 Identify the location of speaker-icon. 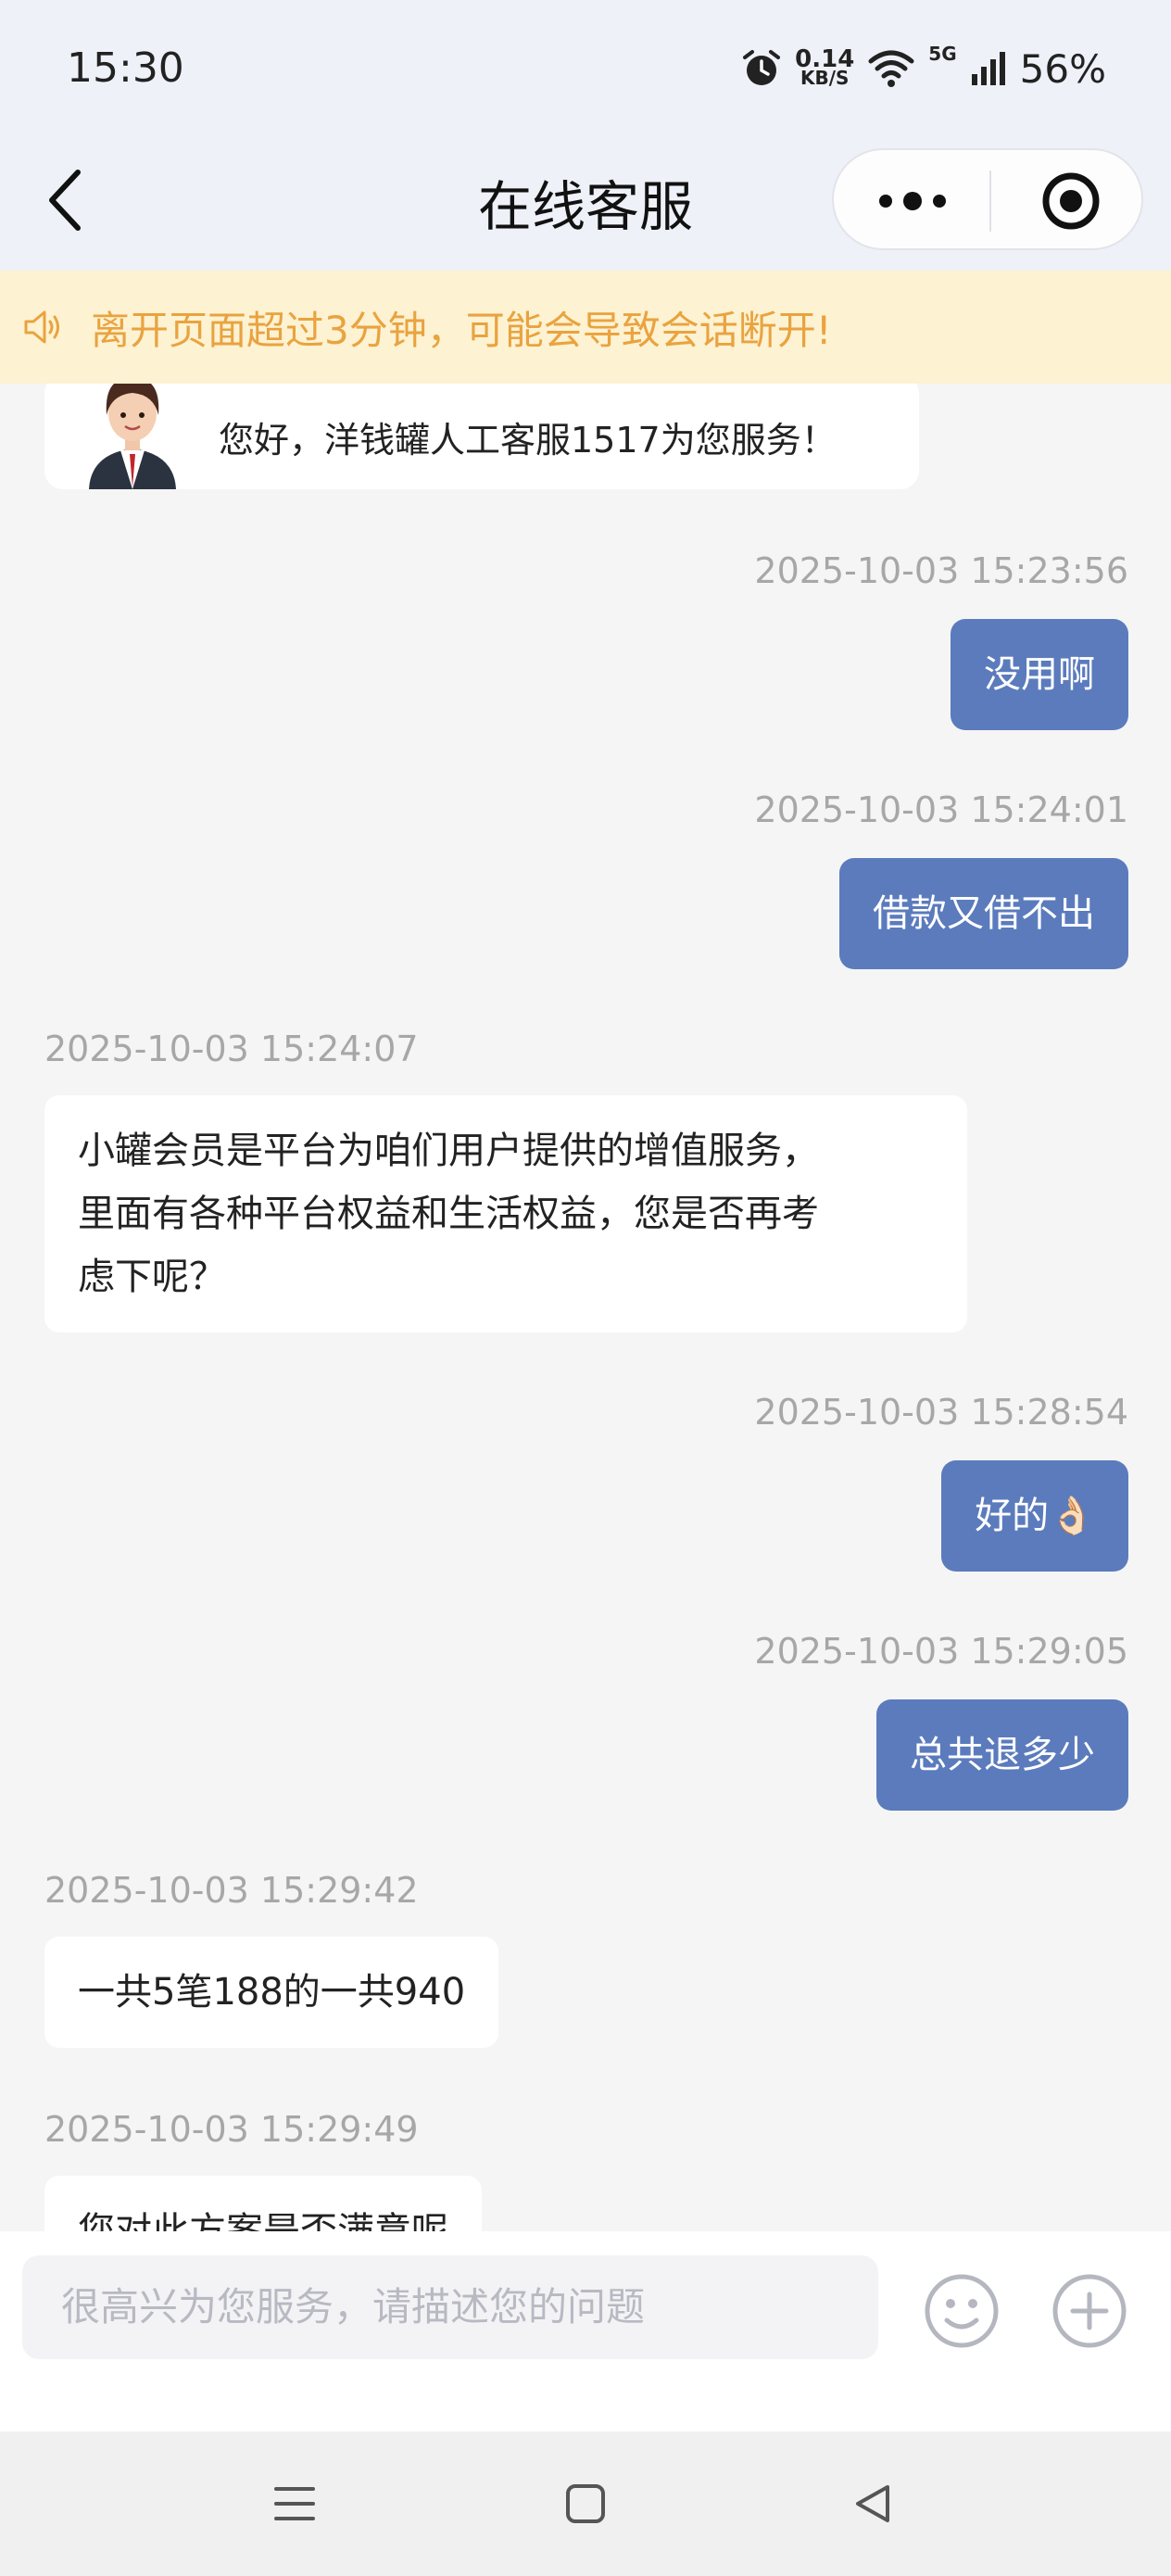
(42, 327).